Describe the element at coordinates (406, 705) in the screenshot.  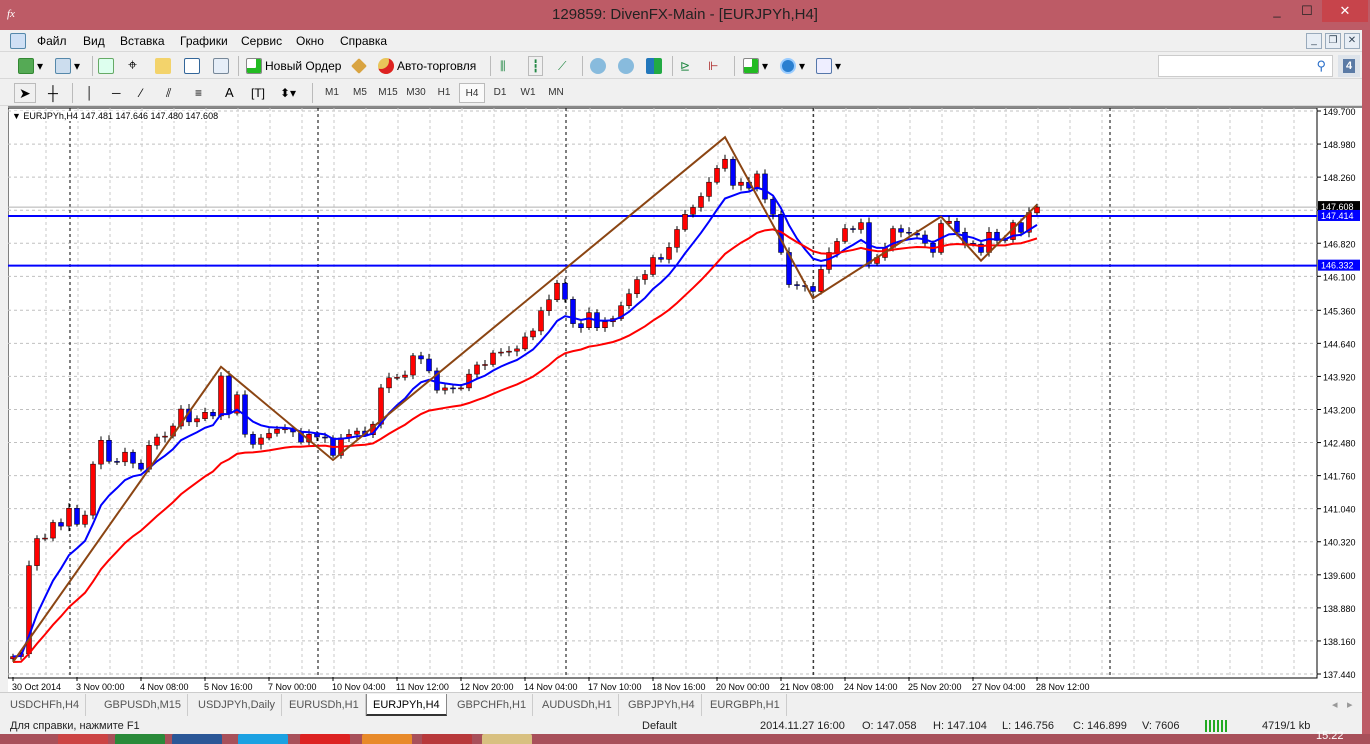
I see `tab-eurjpy-h4: EURJPYh,H4` at that location.